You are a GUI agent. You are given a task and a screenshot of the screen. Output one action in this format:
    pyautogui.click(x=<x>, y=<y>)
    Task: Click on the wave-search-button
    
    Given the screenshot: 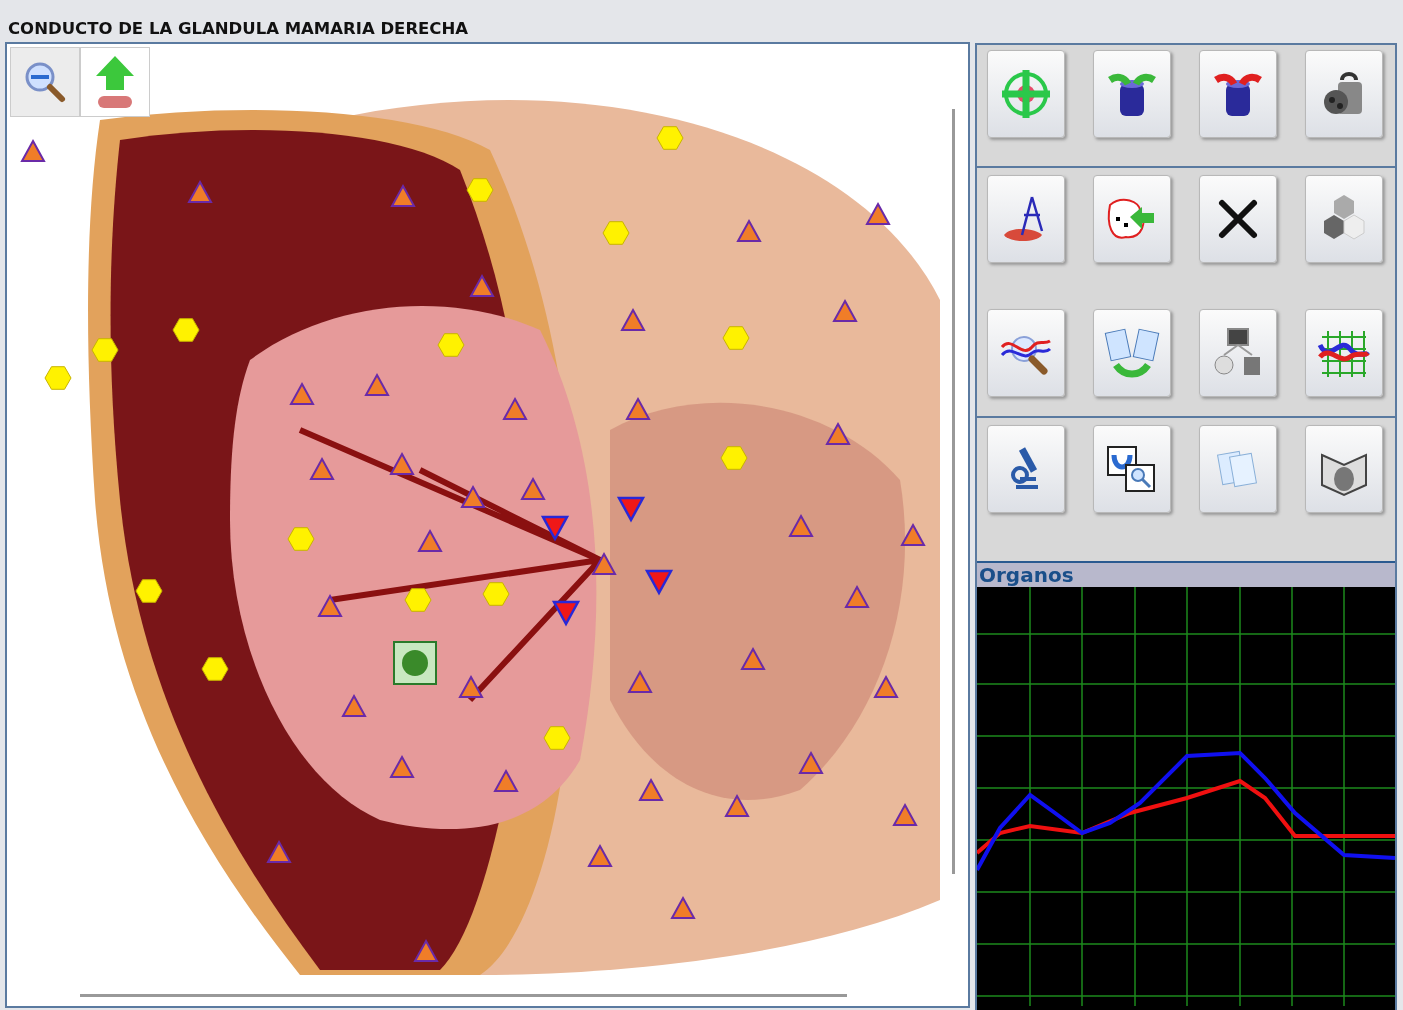 What is the action you would take?
    pyautogui.click(x=1026, y=353)
    